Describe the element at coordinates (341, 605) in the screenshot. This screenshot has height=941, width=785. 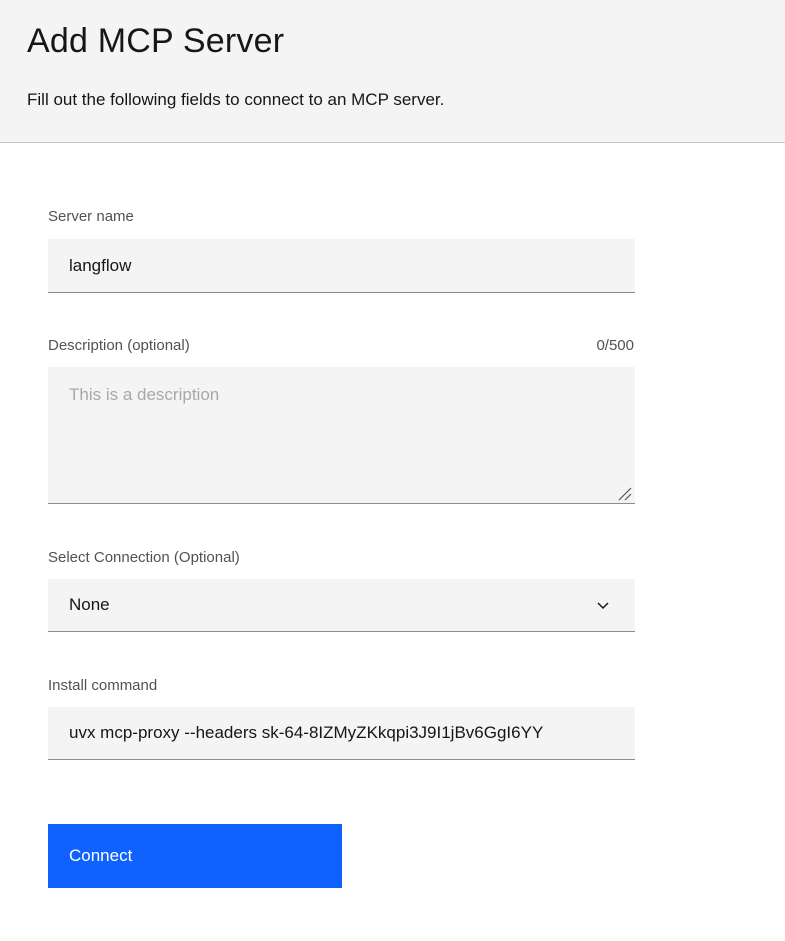
I see `connection-select: None` at that location.